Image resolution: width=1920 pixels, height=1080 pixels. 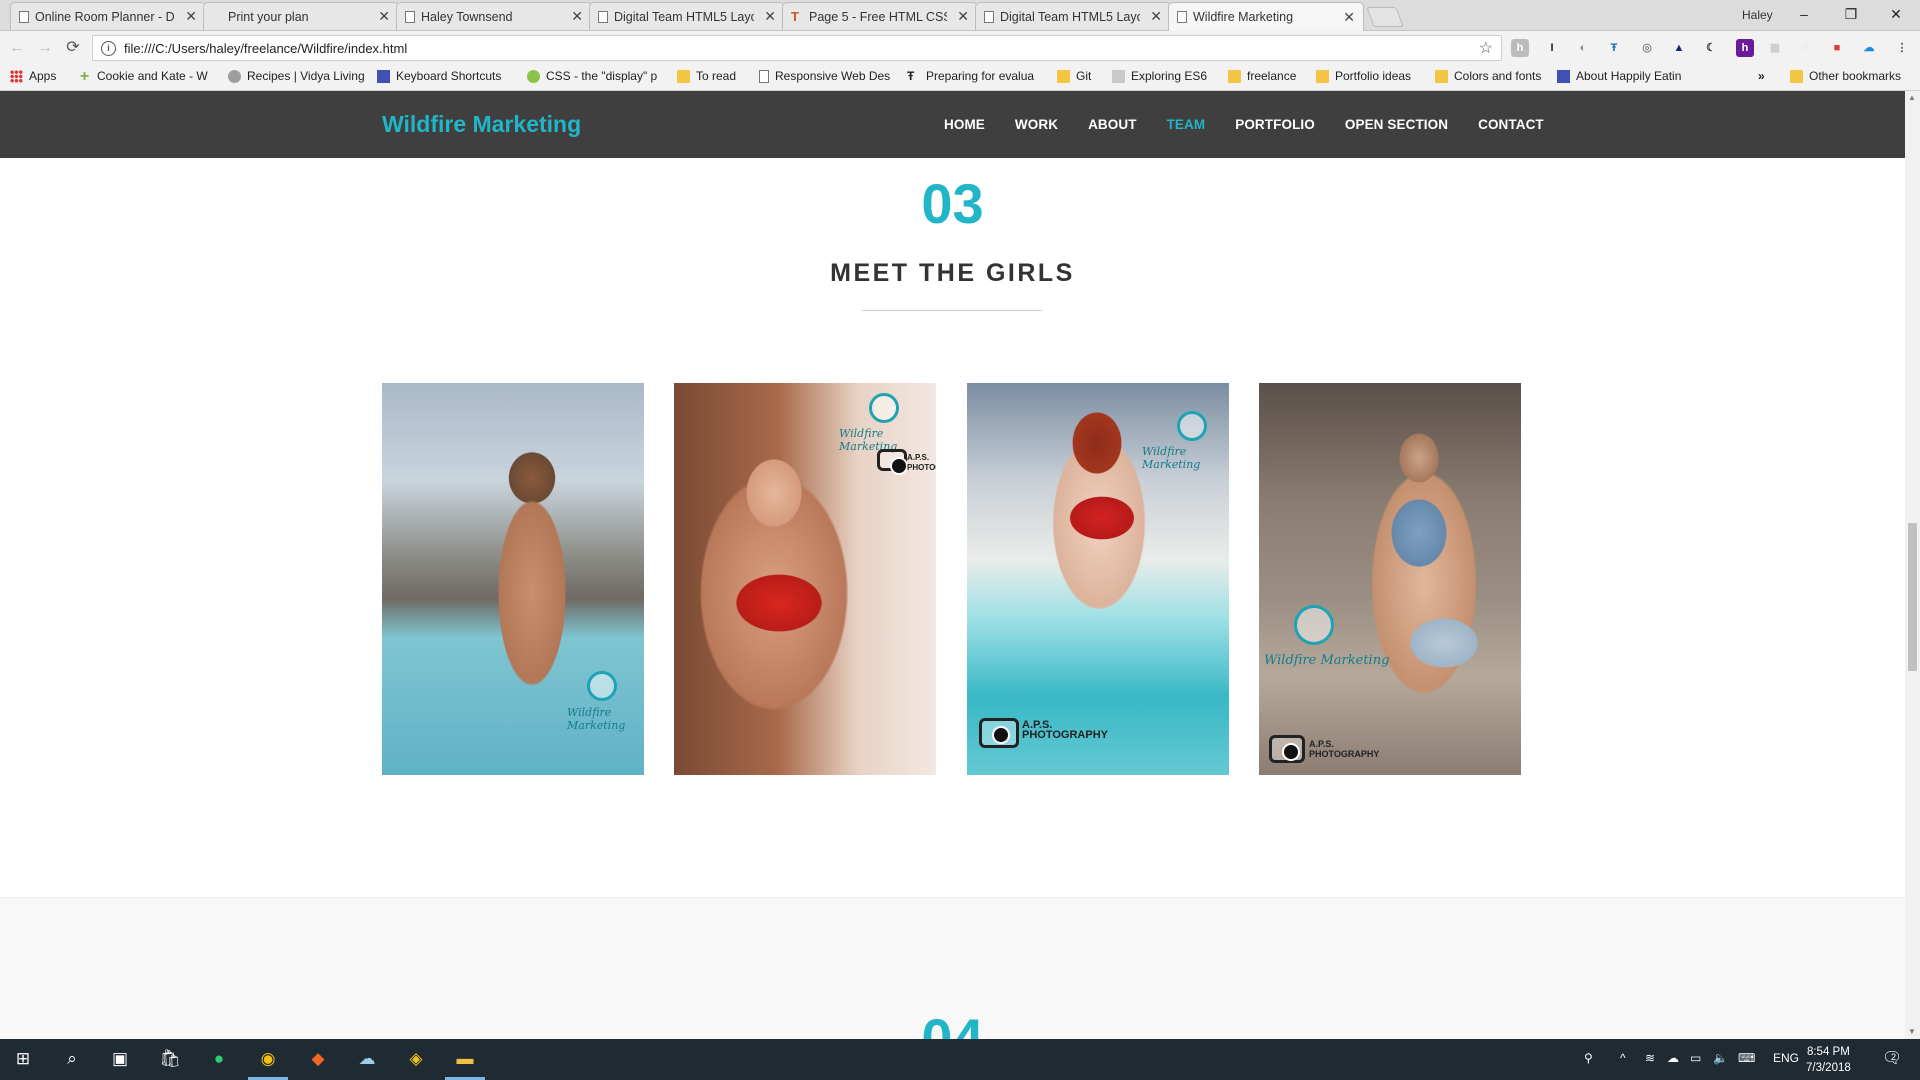 What do you see at coordinates (952, 310) in the screenshot?
I see `title-divider` at bounding box center [952, 310].